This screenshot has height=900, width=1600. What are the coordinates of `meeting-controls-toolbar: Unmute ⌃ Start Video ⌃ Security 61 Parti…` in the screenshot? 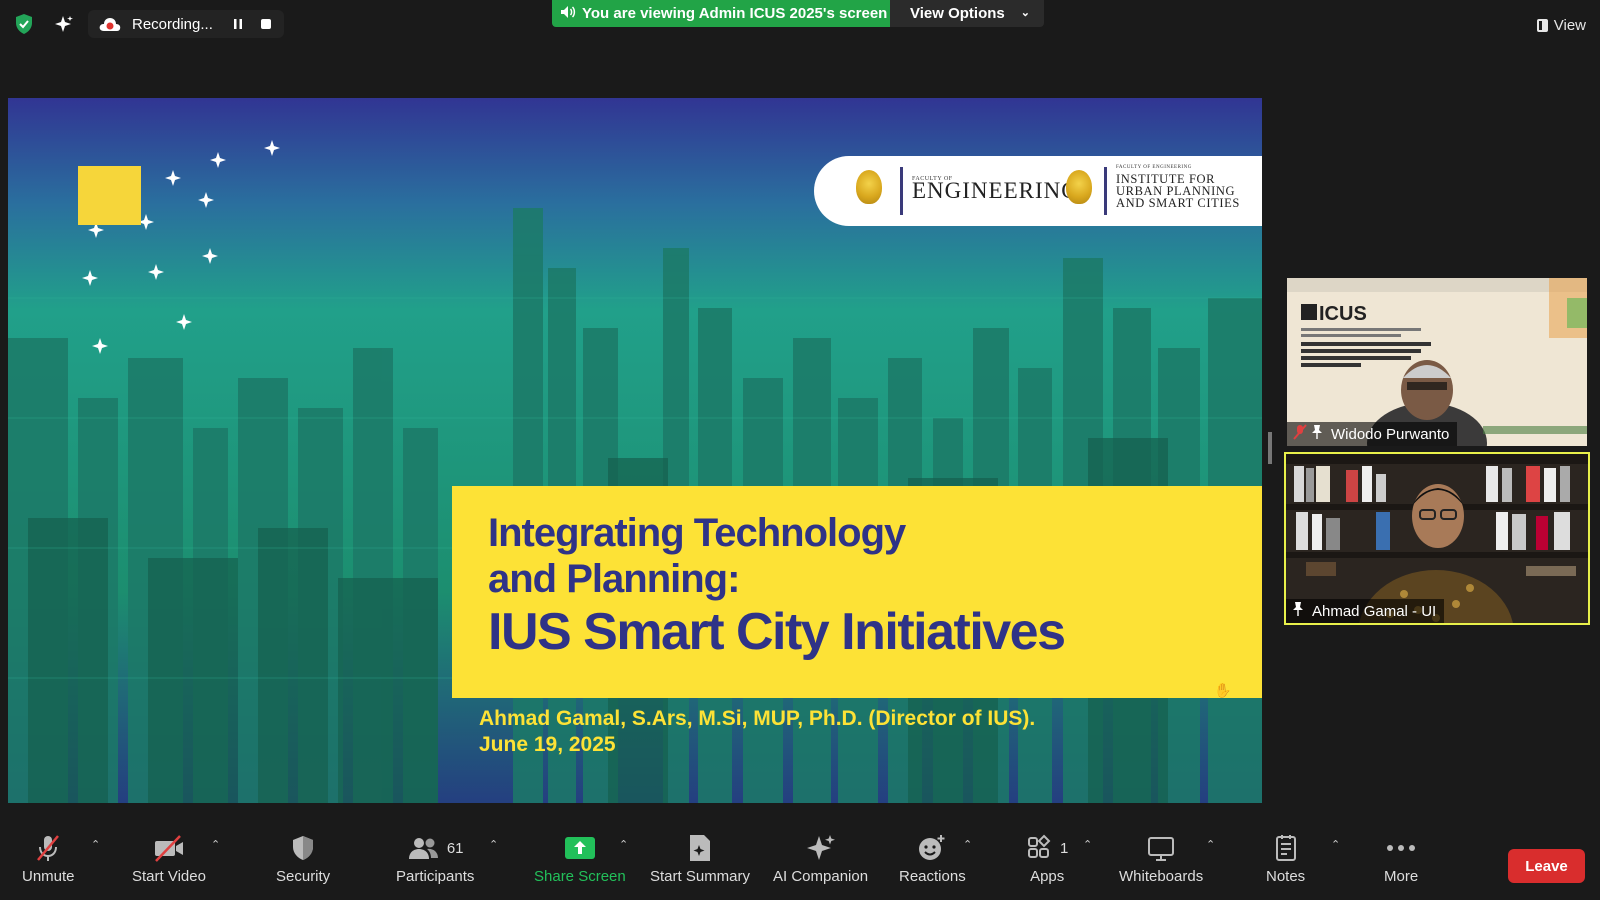 It's located at (800, 856).